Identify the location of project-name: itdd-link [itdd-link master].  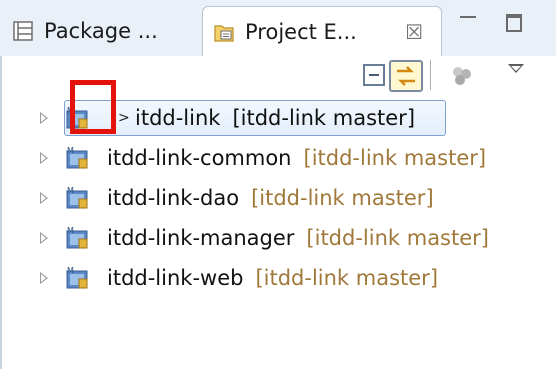
(275, 118).